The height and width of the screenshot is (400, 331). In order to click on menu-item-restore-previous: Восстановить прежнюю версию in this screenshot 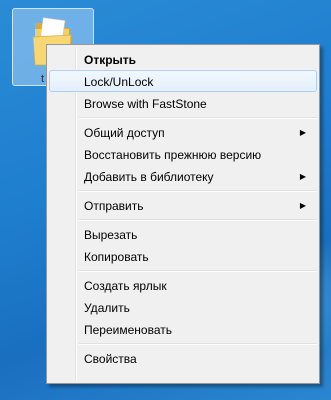, I will do `click(183, 154)`.